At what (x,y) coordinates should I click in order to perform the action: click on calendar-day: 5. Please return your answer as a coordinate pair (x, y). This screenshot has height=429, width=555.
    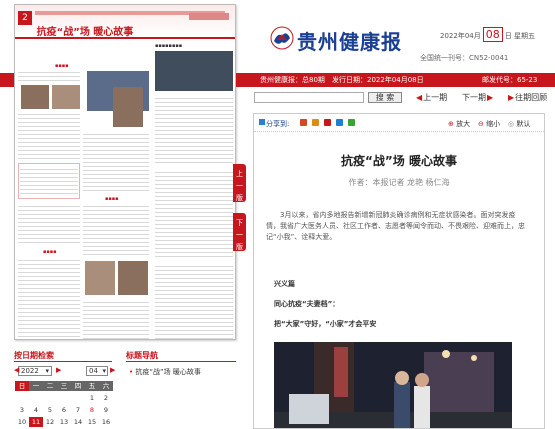
    Looking at the image, I should click on (50, 410).